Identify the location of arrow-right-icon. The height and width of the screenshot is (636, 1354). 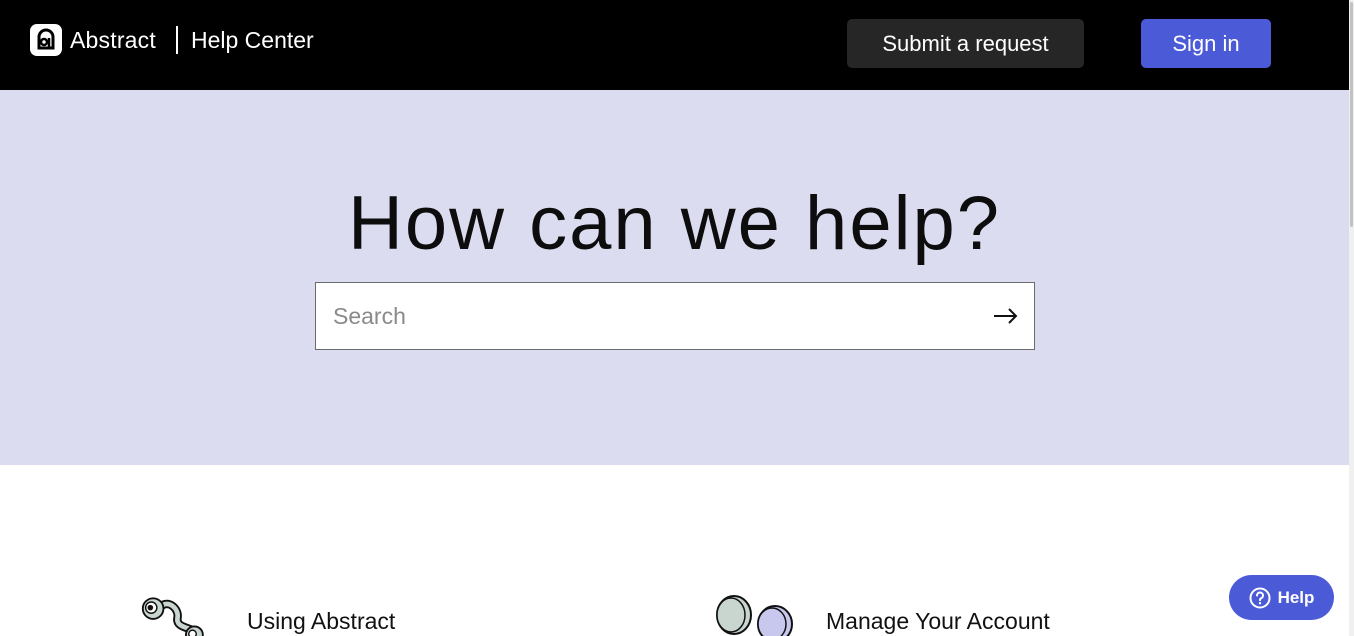
(1006, 316).